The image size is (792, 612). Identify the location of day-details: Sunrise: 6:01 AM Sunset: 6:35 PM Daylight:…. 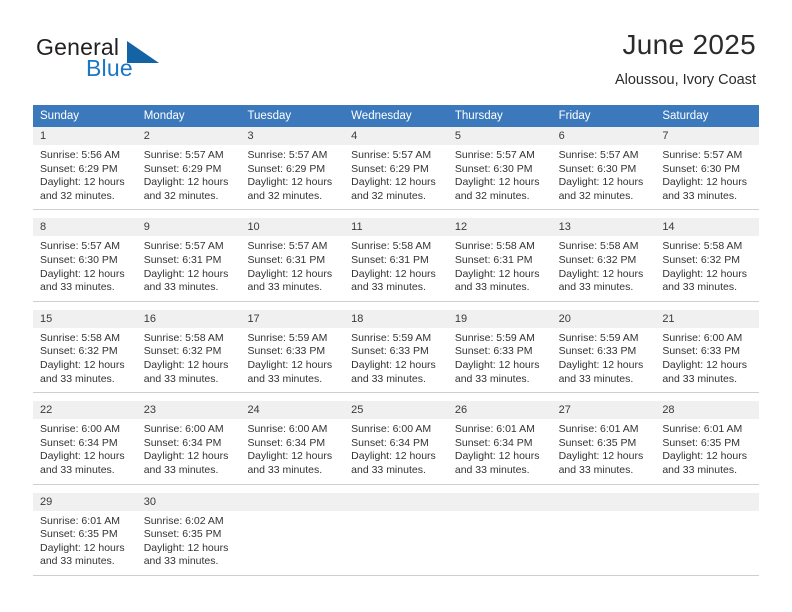
(604, 451).